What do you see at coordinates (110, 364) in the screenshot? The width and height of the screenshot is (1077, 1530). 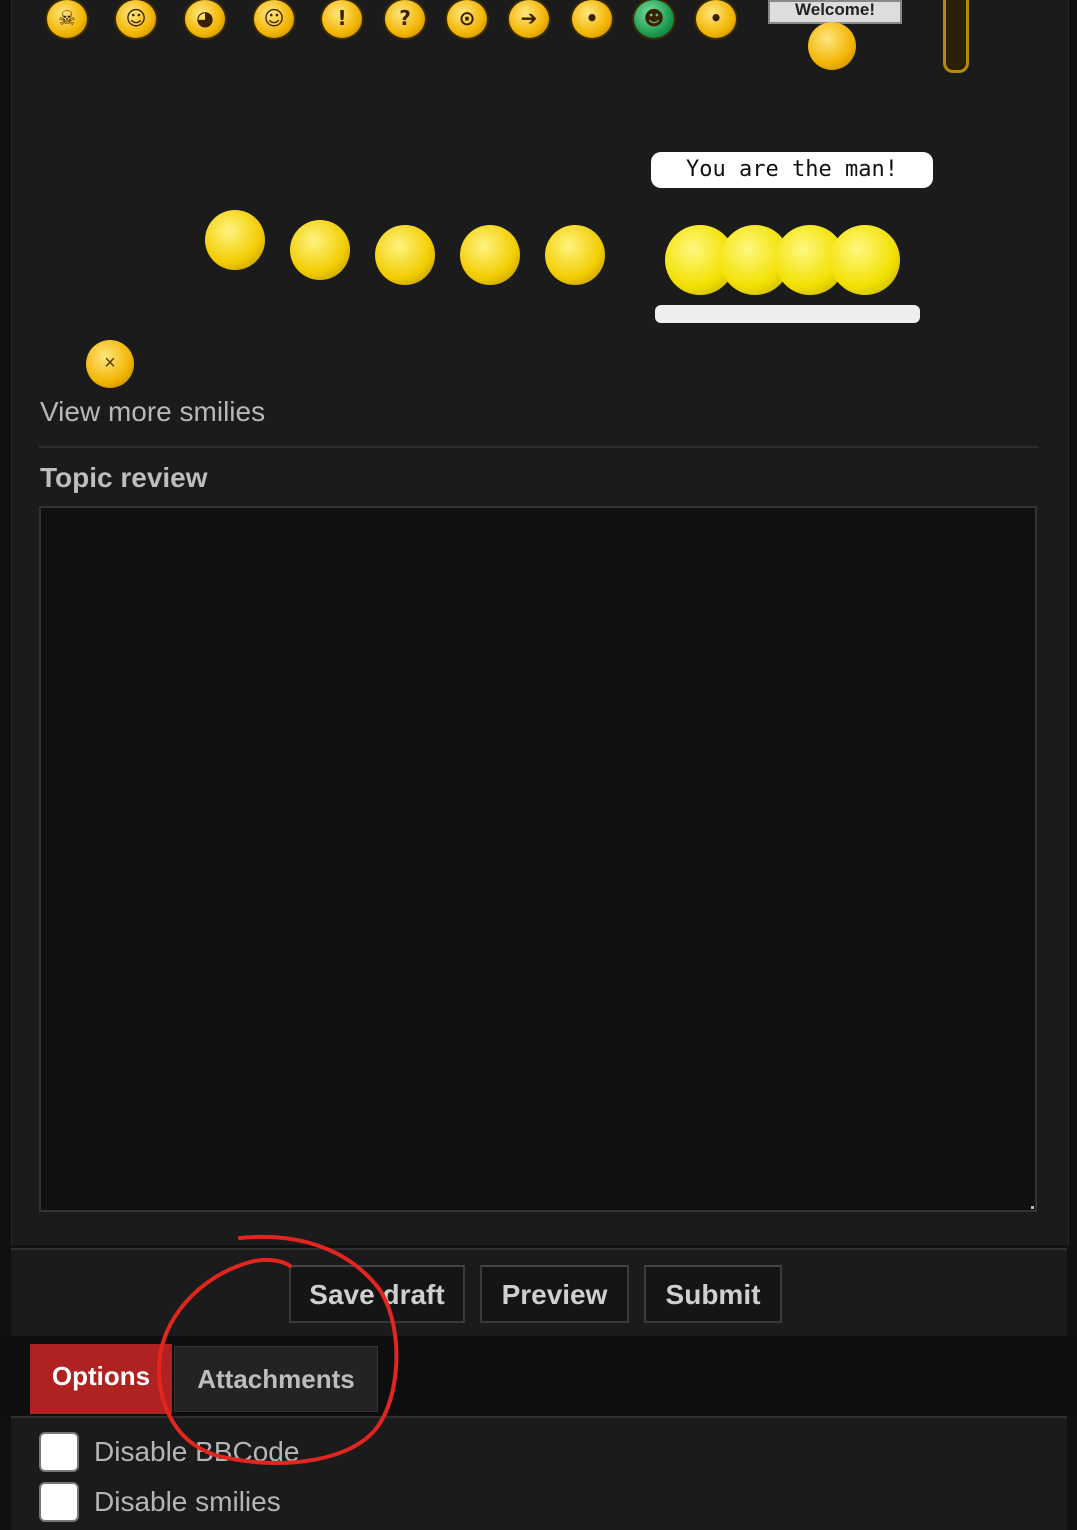 I see `dizzy-smiley-icon: ×` at bounding box center [110, 364].